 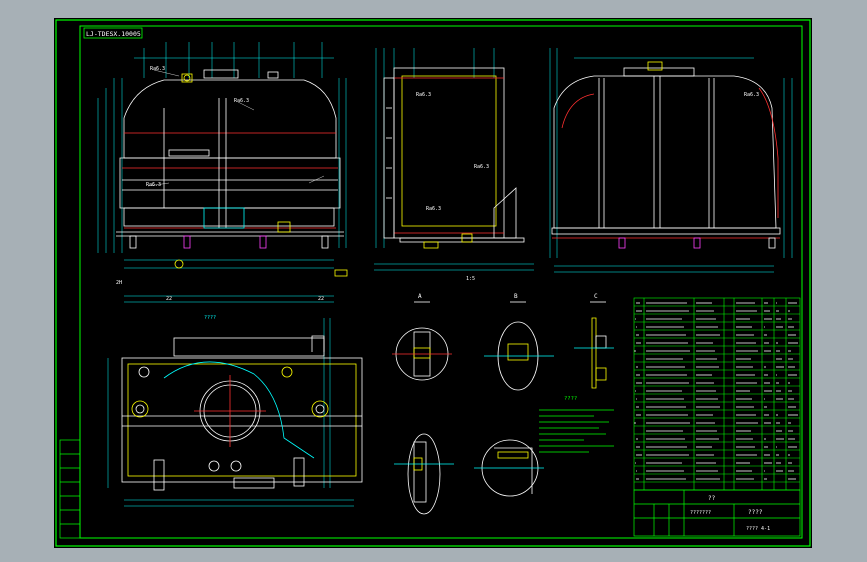 What do you see at coordinates (119, 283) in the screenshot?
I see `svg-text: 2H` at bounding box center [119, 283].